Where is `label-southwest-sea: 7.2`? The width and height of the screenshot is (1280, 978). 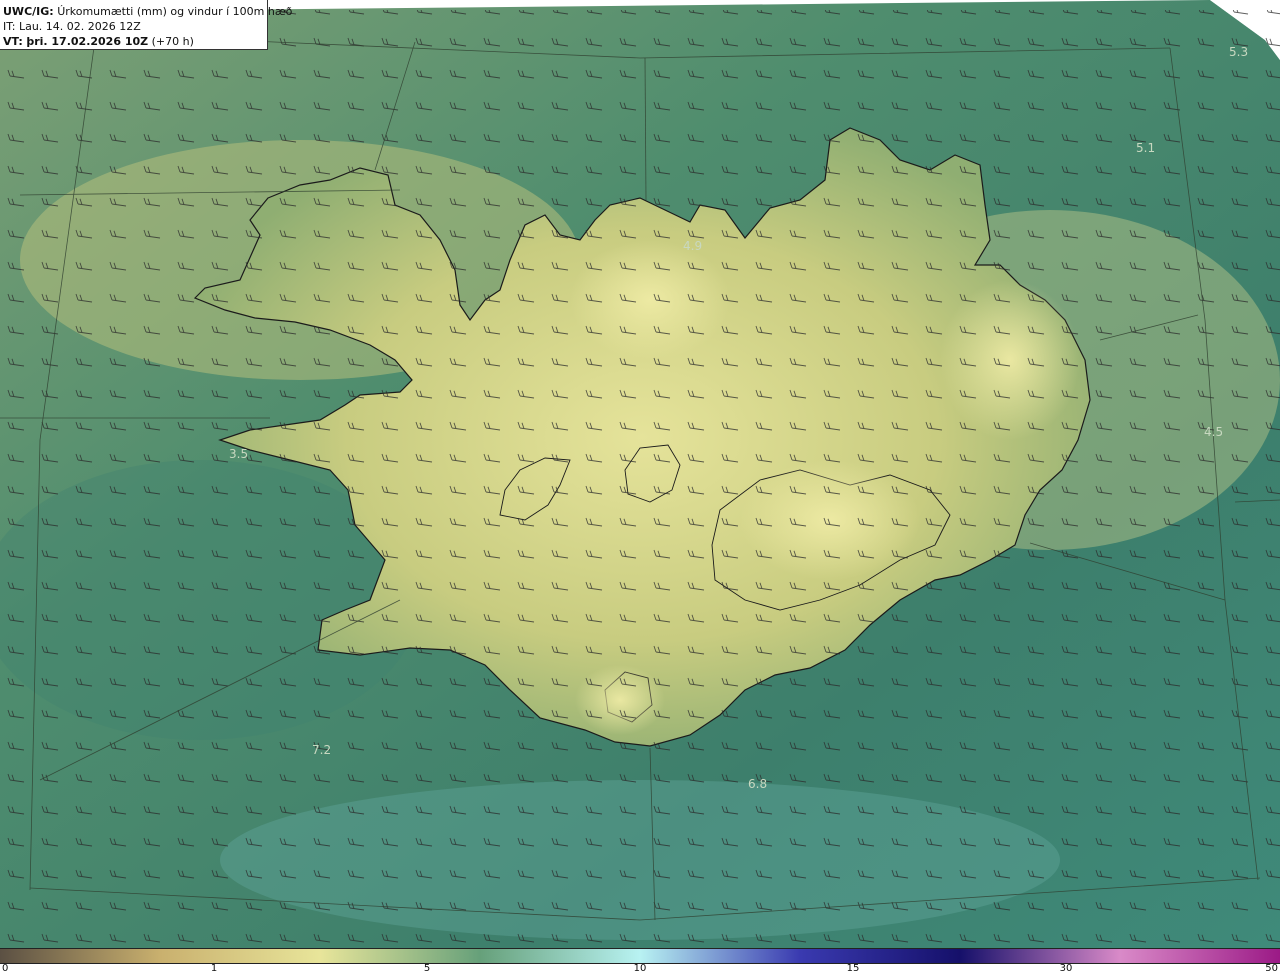
label-southwest-sea: 7.2 is located at coordinates (321, 750).